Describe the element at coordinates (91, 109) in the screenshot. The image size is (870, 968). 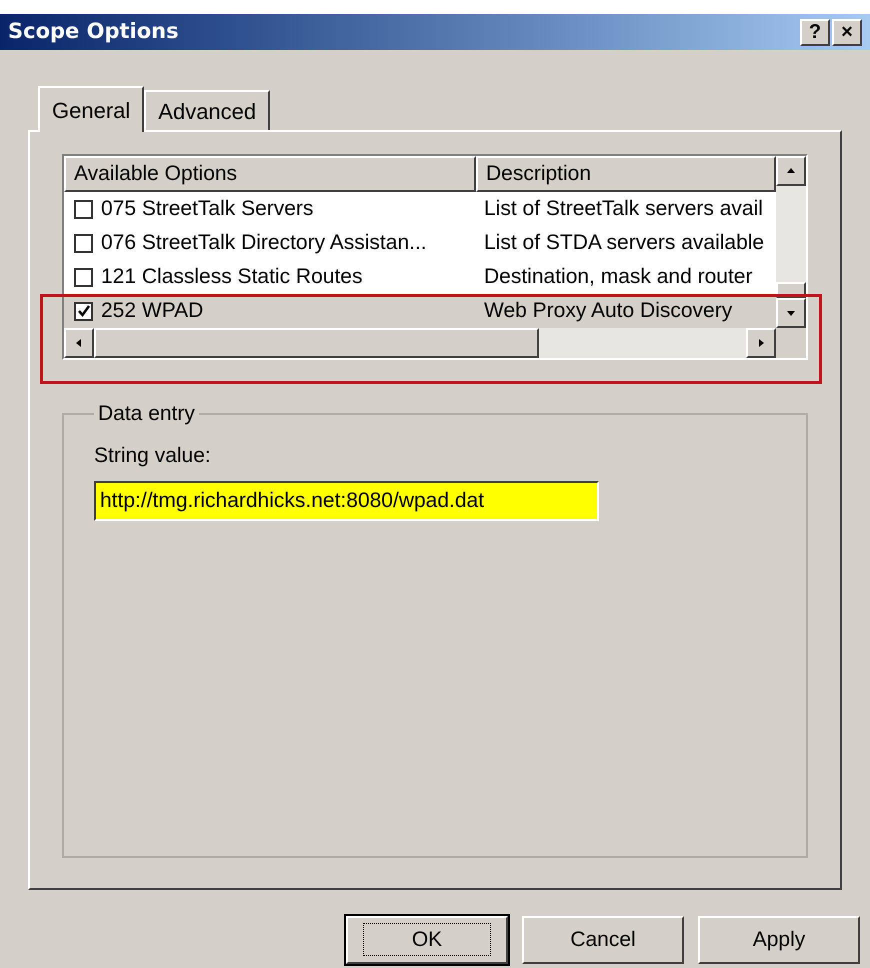
I see `tab: General` at that location.